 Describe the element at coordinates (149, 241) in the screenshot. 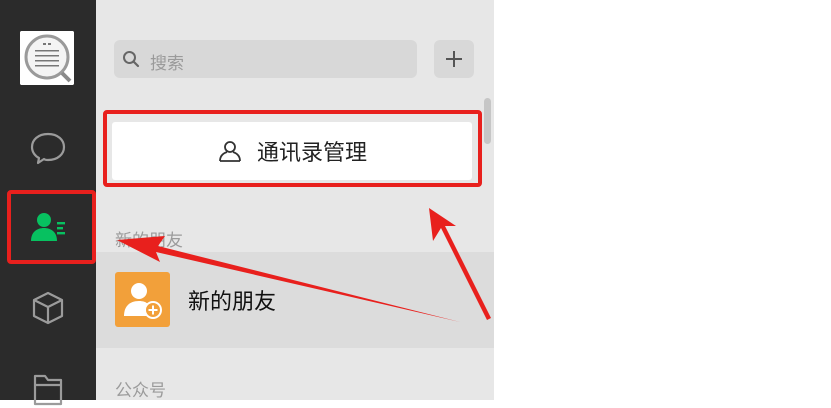

I see `section-header-new-friends: 新的朋友` at that location.